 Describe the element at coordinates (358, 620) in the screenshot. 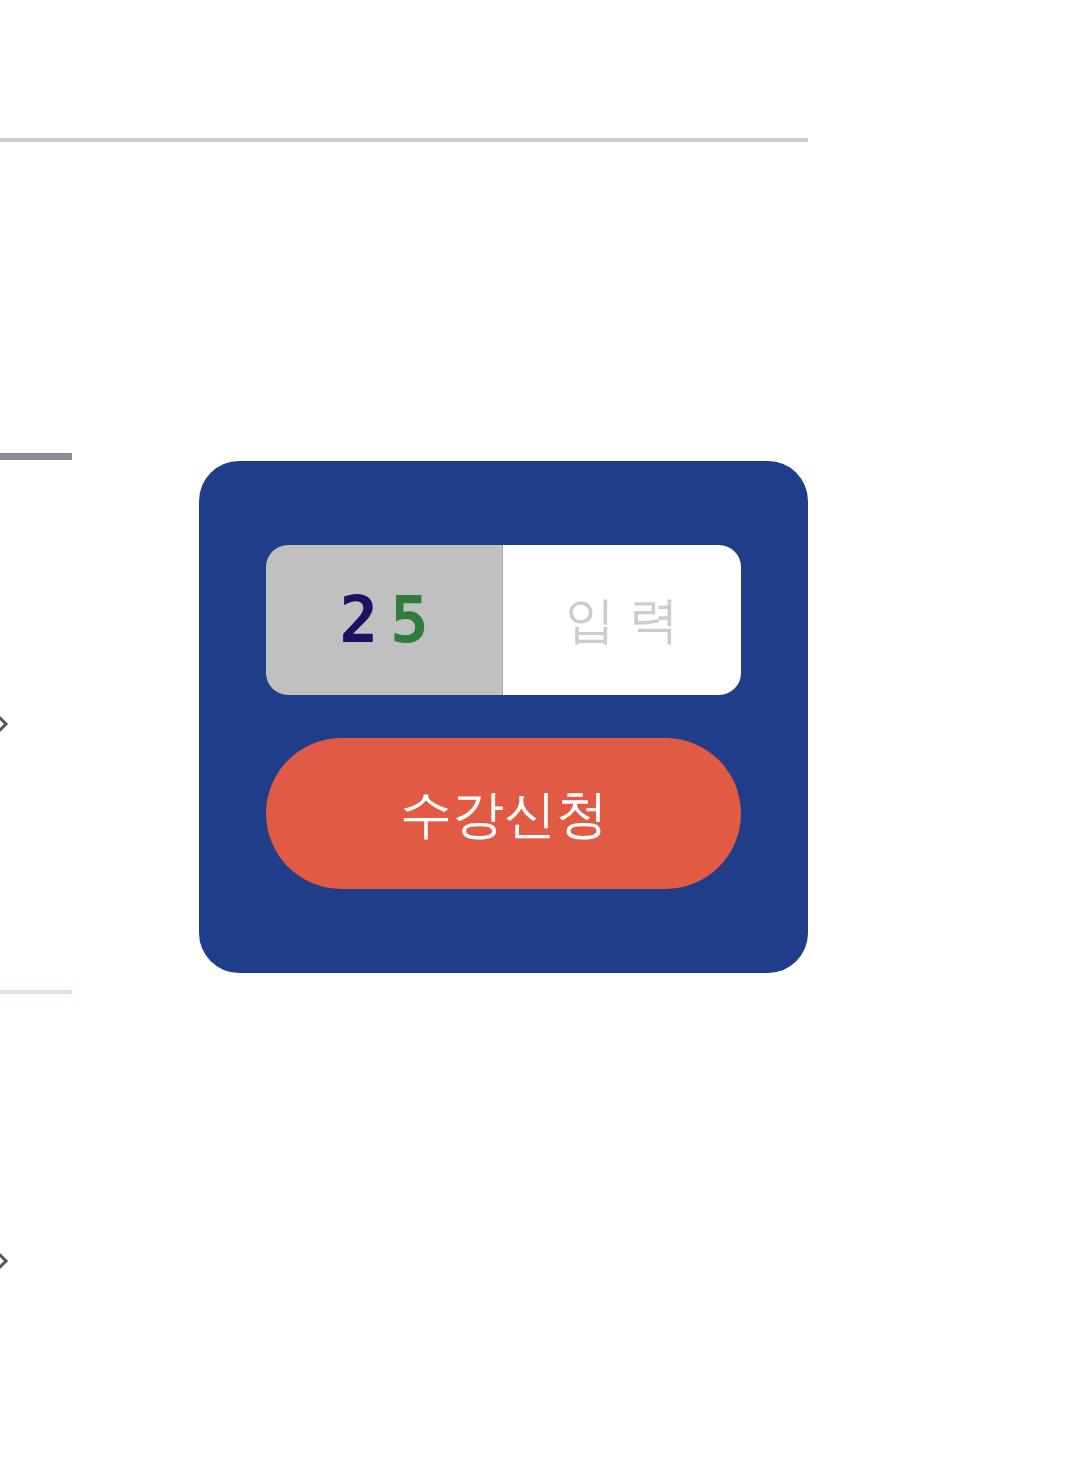

I see `captcha-digit: 2` at that location.